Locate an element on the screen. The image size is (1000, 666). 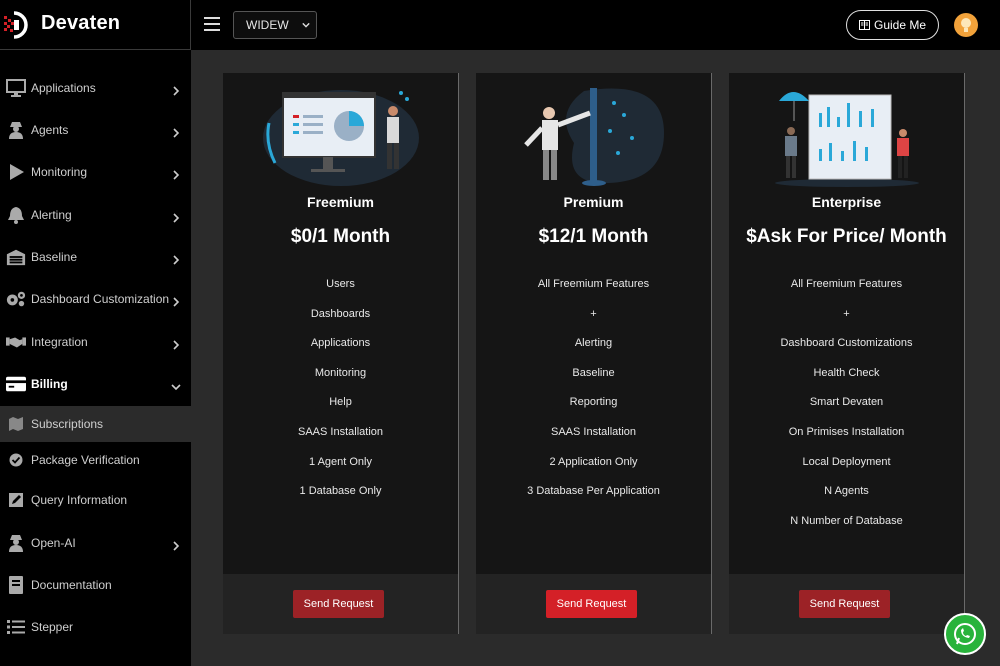
handshake-icon is located at coordinates (16, 342).